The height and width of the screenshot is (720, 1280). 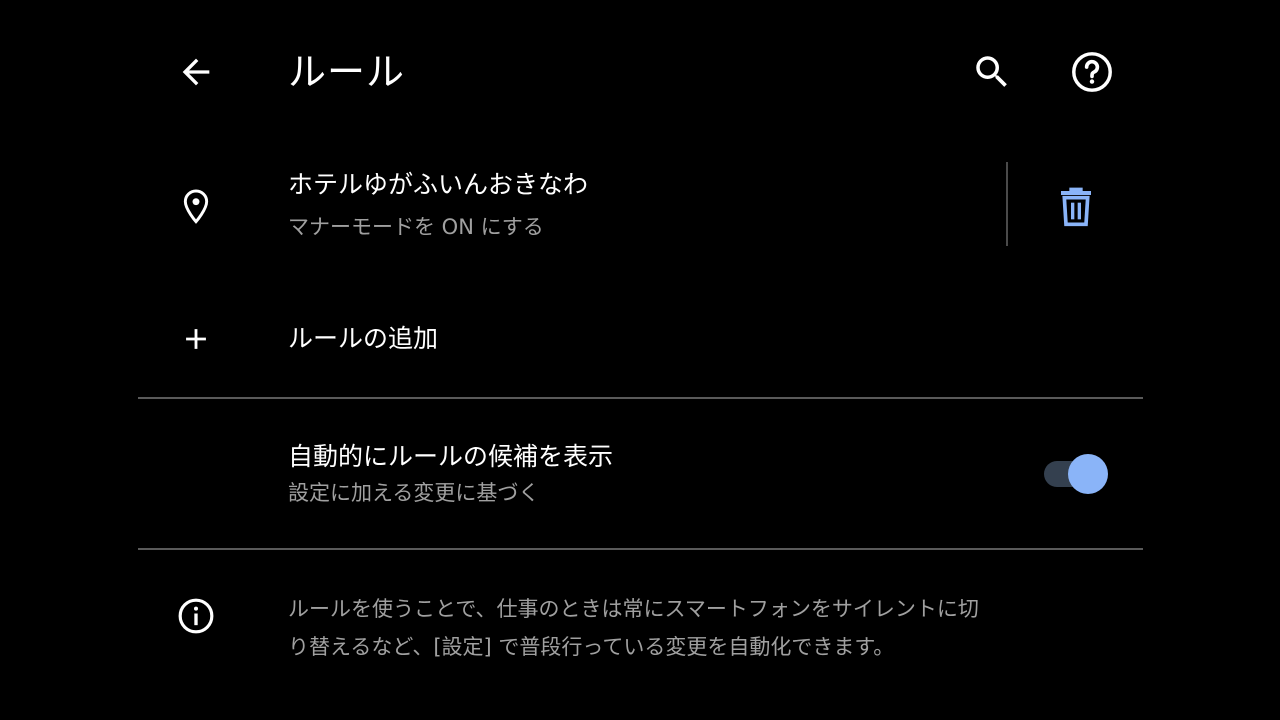 I want to click on suggestions-toggle, so click(x=1076, y=474).